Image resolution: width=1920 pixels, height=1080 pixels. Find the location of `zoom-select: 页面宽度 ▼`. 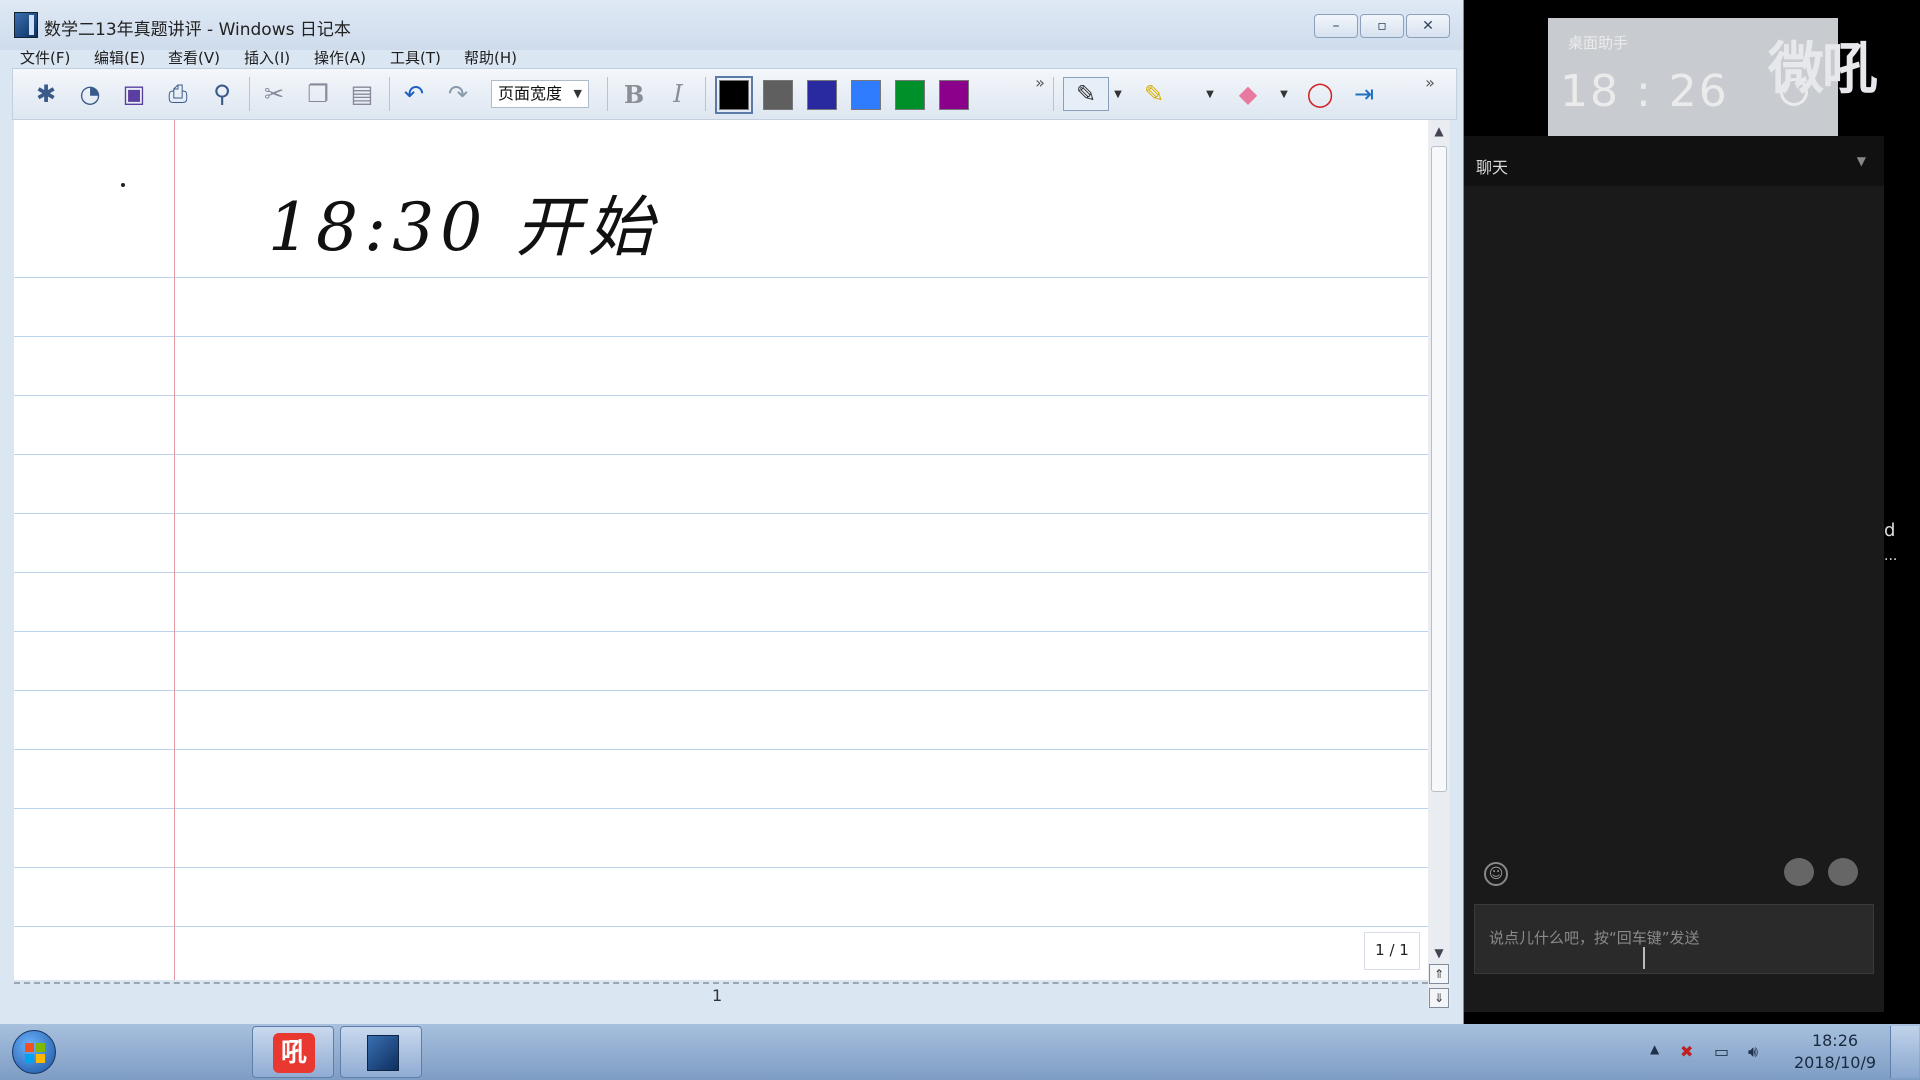

zoom-select: 页面宽度 ▼ is located at coordinates (540, 94).